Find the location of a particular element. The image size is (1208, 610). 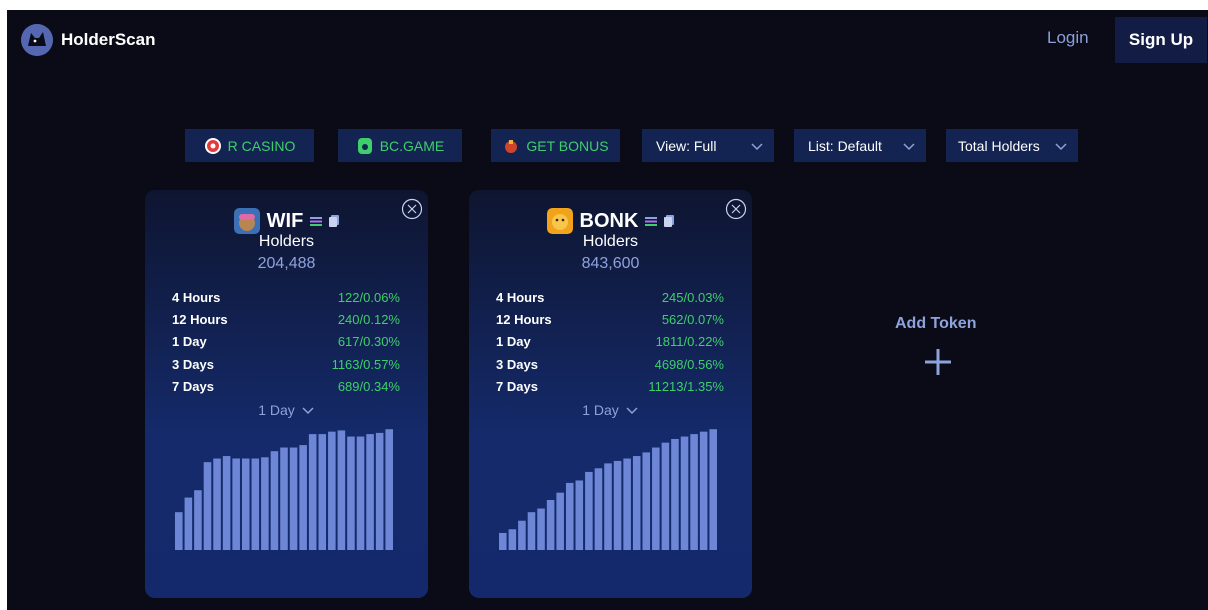

brand-logo: HolderScan is located at coordinates (88, 40).